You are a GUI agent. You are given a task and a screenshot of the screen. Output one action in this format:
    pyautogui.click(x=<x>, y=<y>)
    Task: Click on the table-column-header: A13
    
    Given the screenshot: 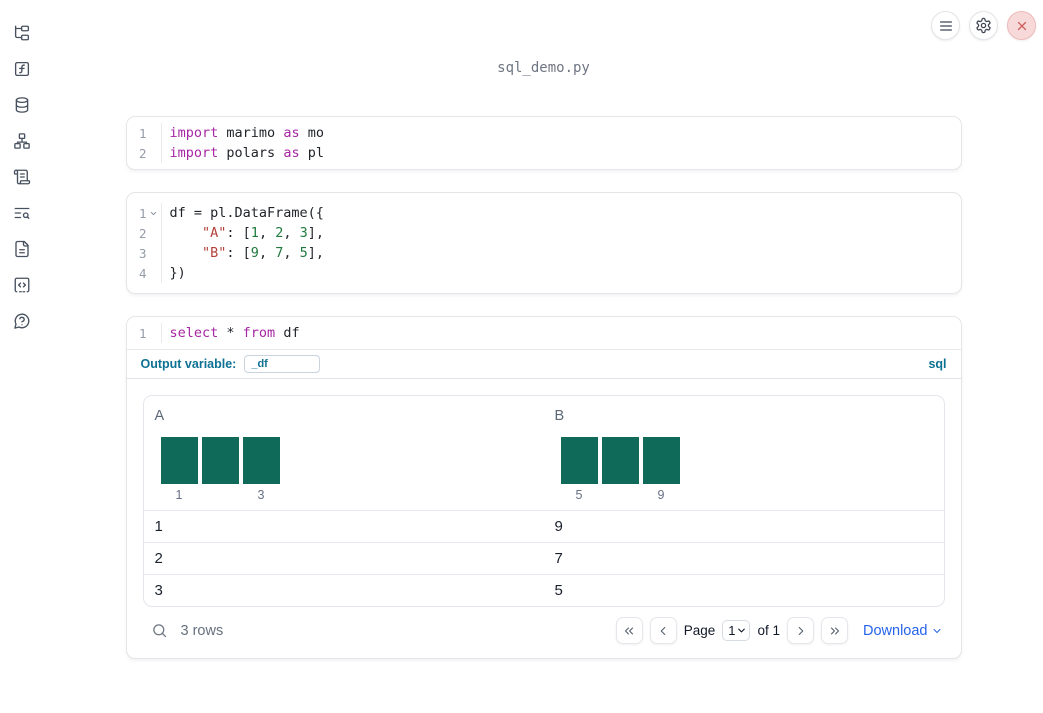 What is the action you would take?
    pyautogui.click(x=344, y=453)
    